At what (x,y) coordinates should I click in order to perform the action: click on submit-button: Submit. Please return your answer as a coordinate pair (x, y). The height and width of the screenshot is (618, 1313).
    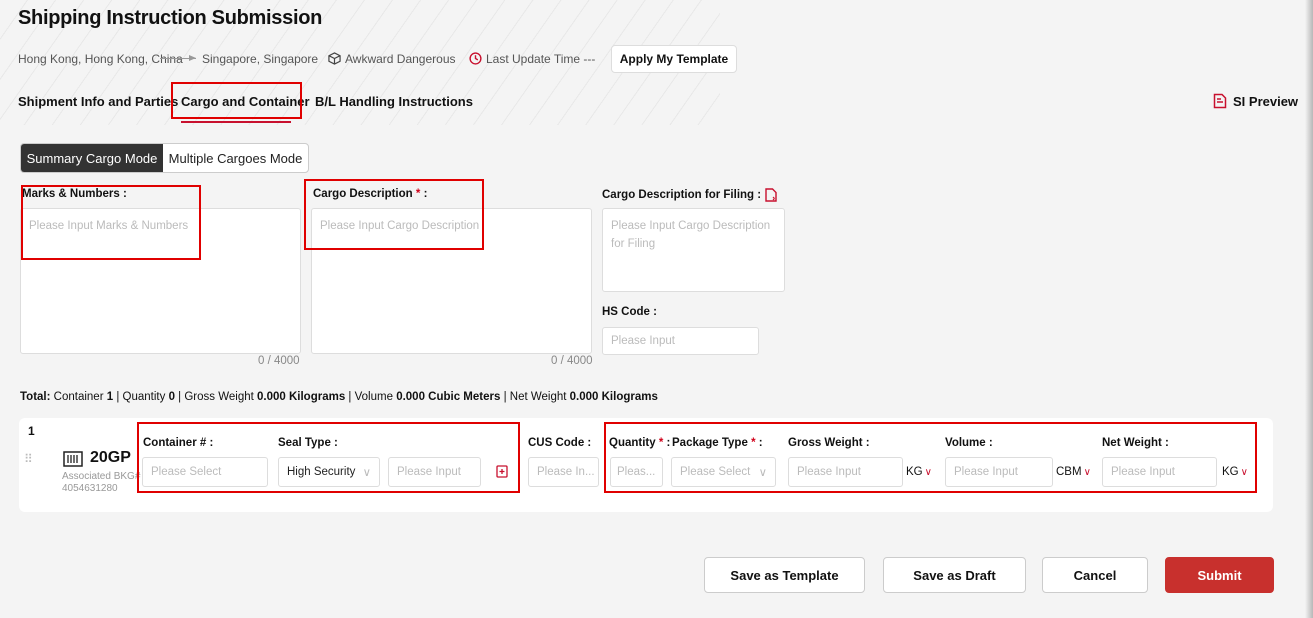
    Looking at the image, I should click on (1219, 575).